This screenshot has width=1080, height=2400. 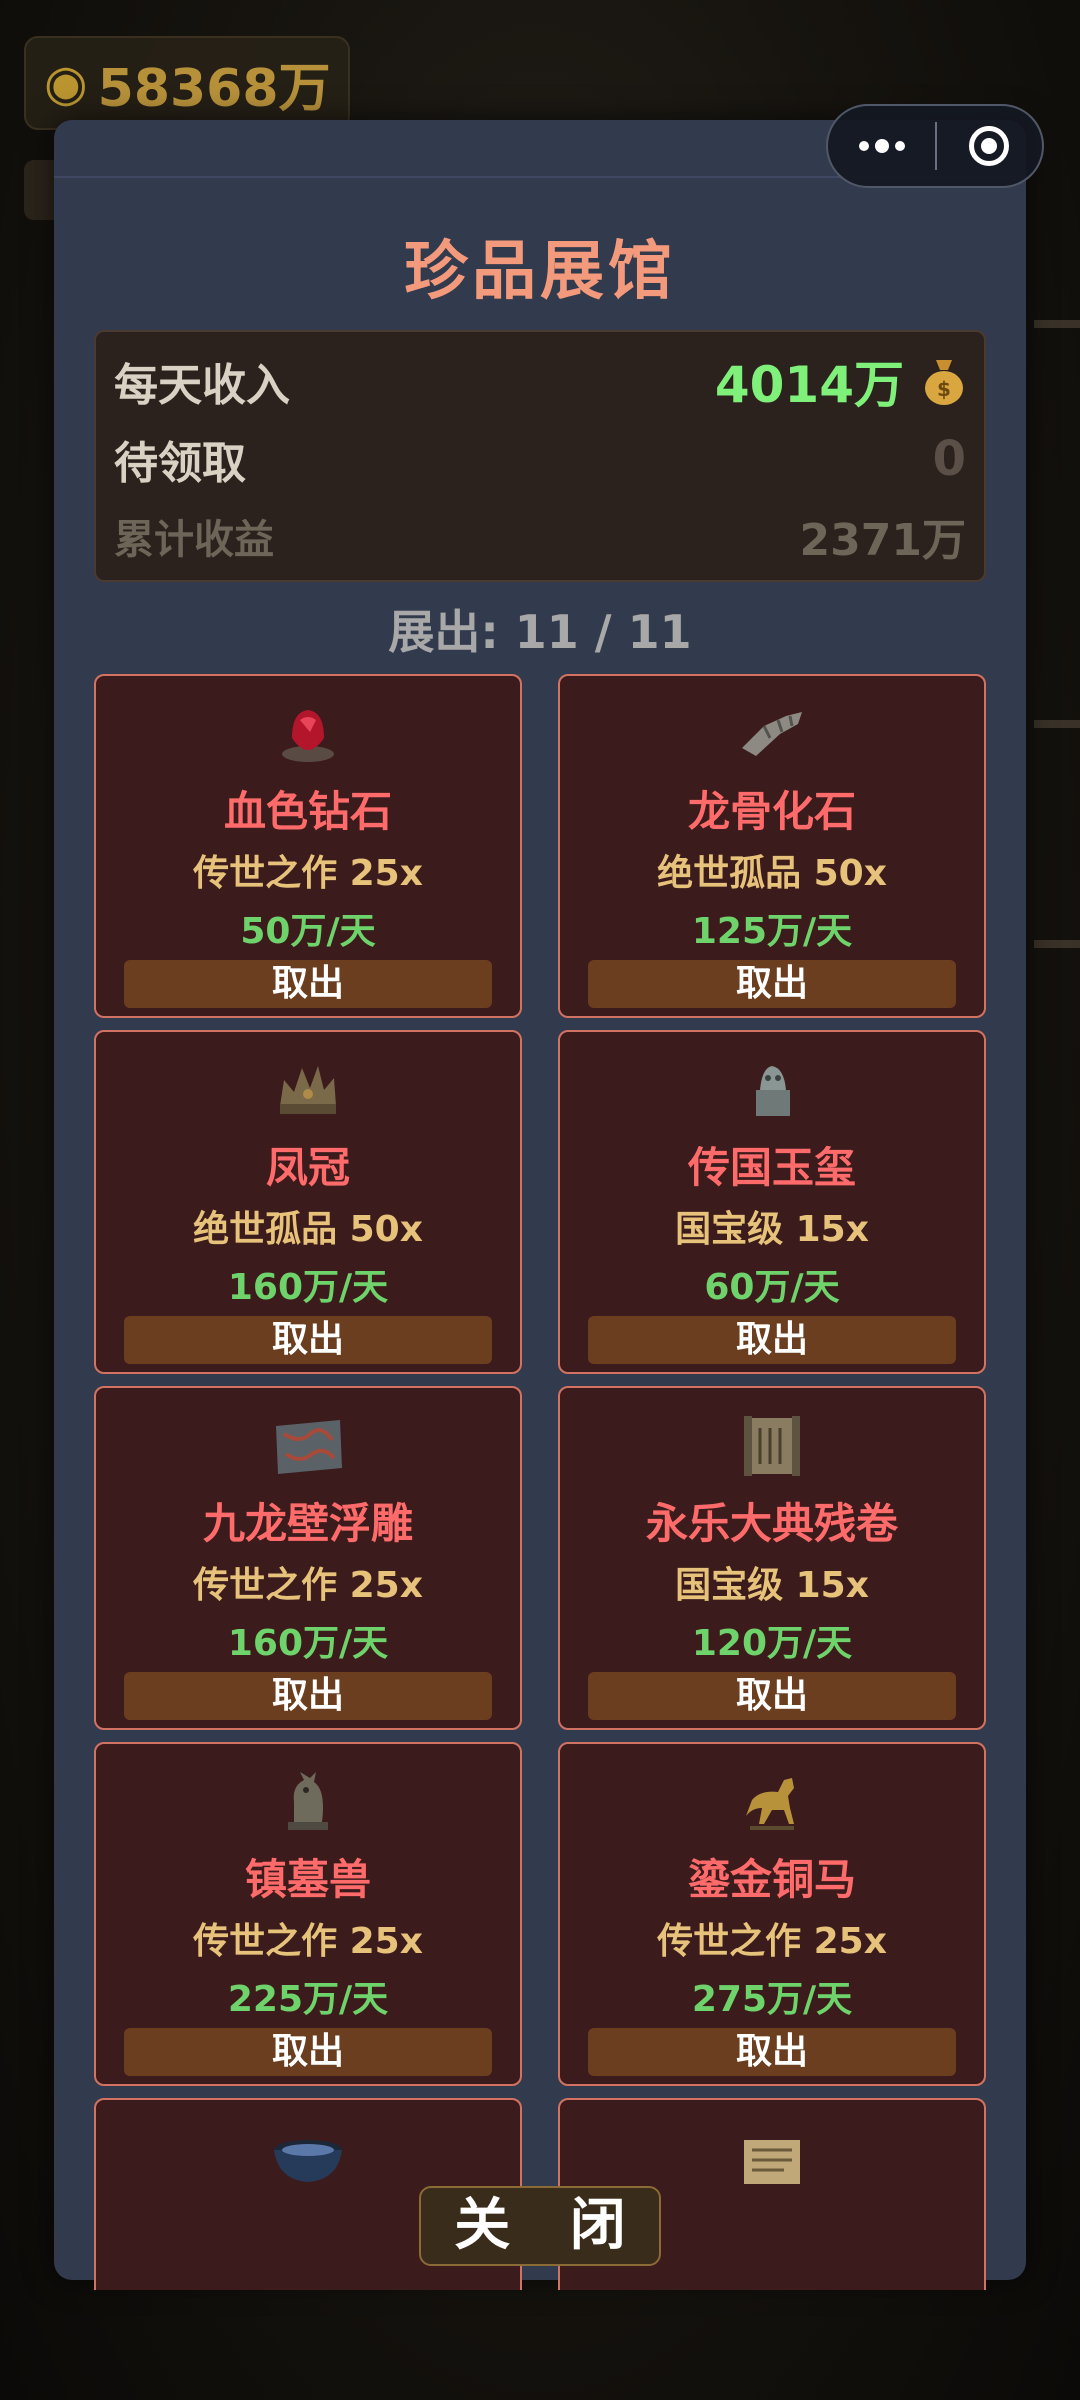 What do you see at coordinates (772, 1287) in the screenshot?
I see `exhibit-rate: 60万/天` at bounding box center [772, 1287].